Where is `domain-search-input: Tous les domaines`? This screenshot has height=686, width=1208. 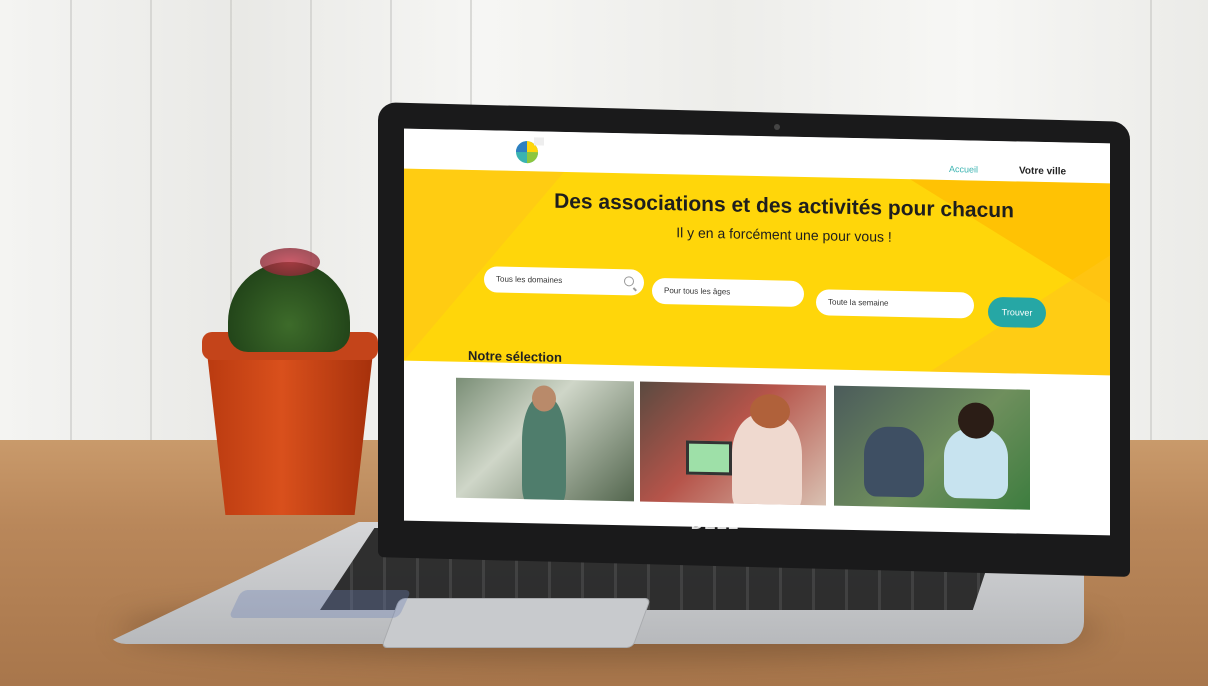 domain-search-input: Tous les domaines is located at coordinates (564, 281).